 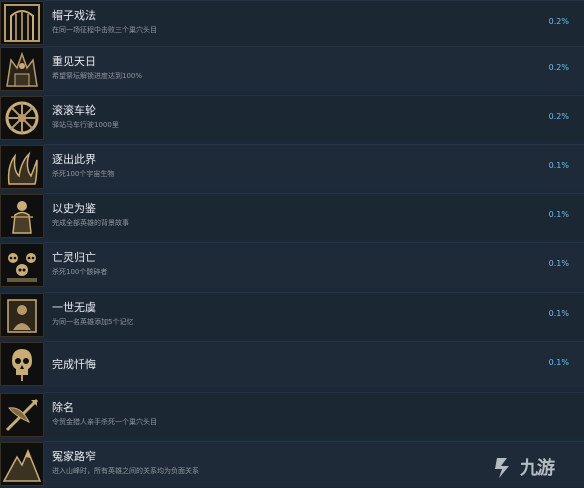 I want to click on tentacle-icon, so click(x=22, y=167).